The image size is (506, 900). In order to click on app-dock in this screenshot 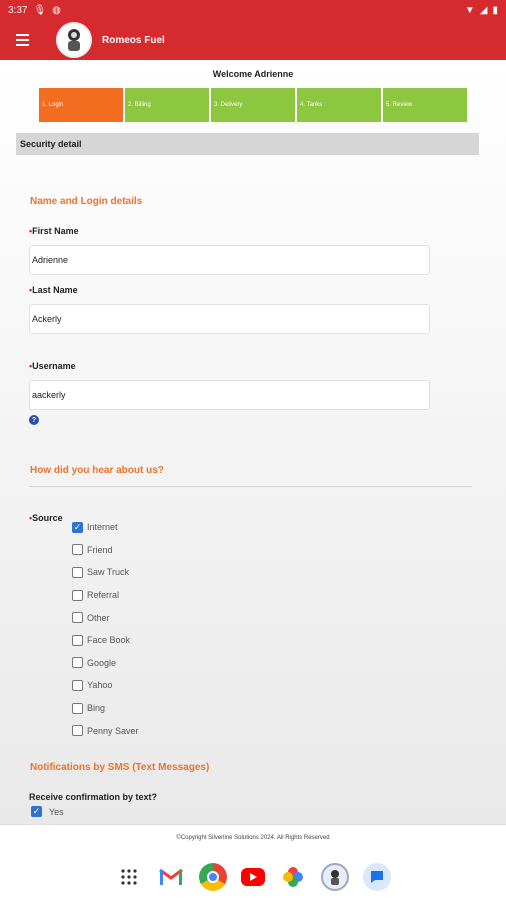, I will do `click(253, 877)`.